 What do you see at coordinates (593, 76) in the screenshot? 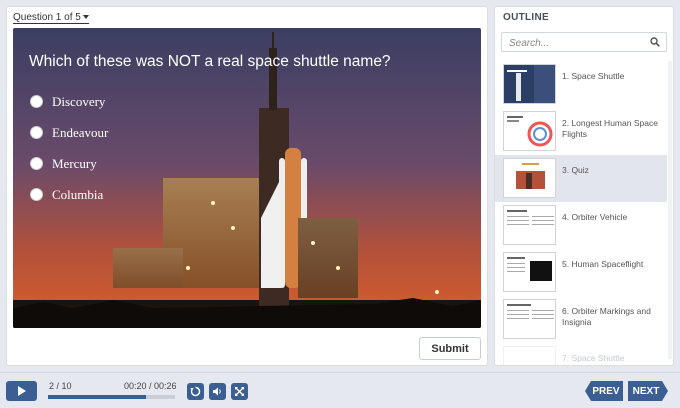
I see `outline-item-label: 1. Space Shuttle` at bounding box center [593, 76].